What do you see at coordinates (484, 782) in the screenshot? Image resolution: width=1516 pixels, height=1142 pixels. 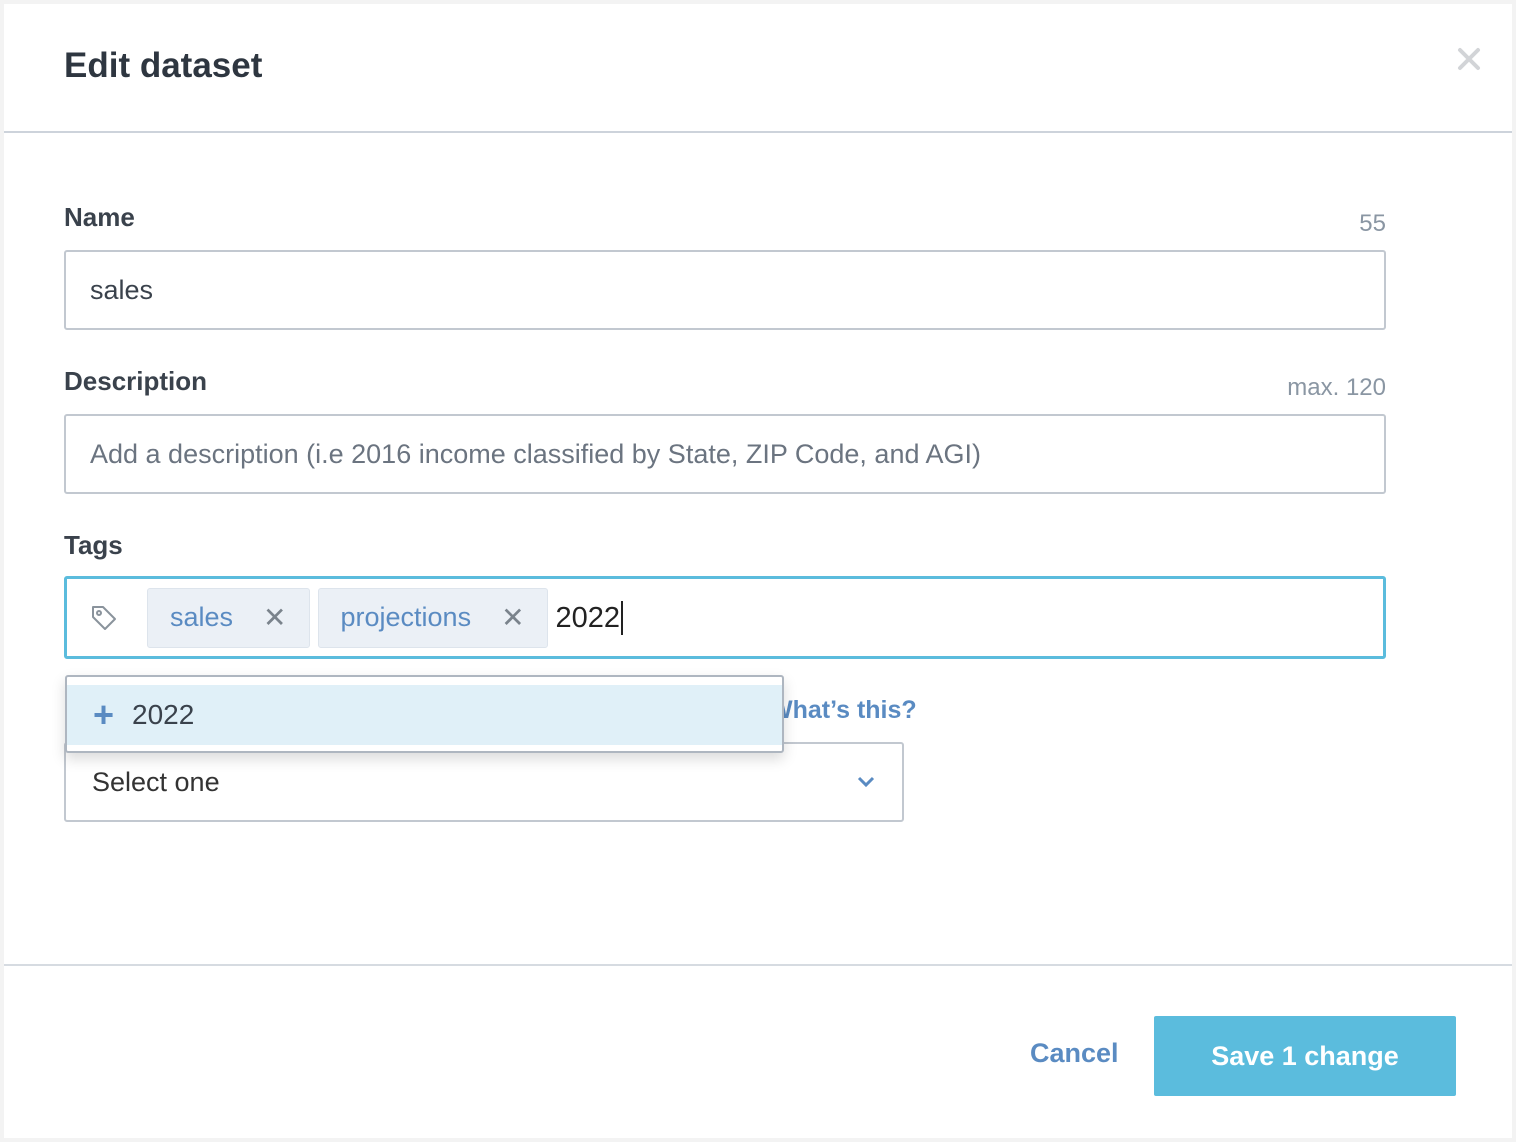 I see `select-dropdown: Select one` at bounding box center [484, 782].